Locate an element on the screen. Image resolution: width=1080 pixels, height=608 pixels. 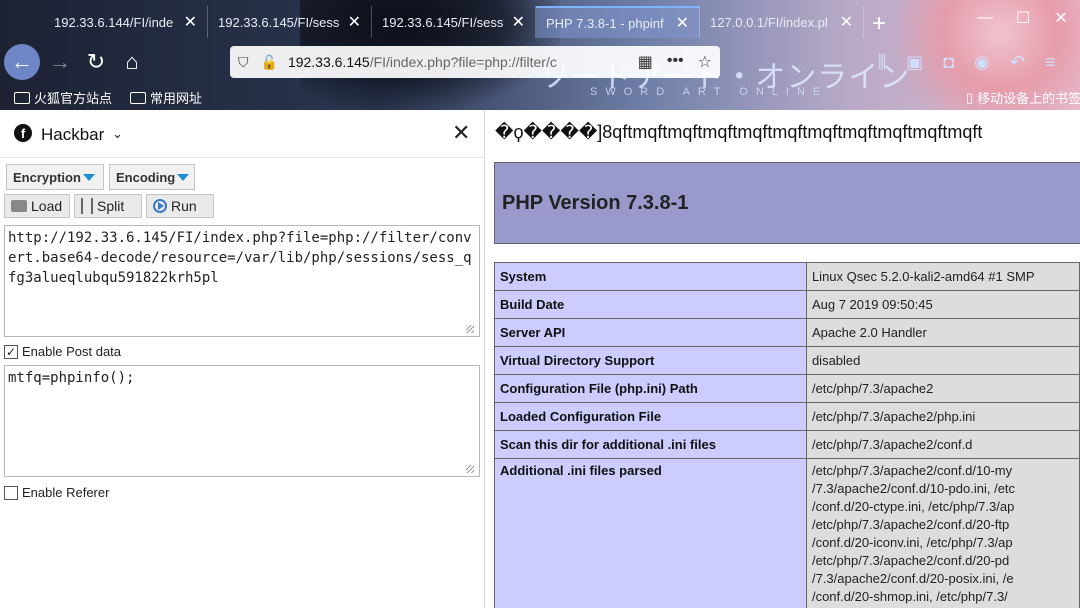
chevron-down-icon: ⌄ is located at coordinates (117, 134).